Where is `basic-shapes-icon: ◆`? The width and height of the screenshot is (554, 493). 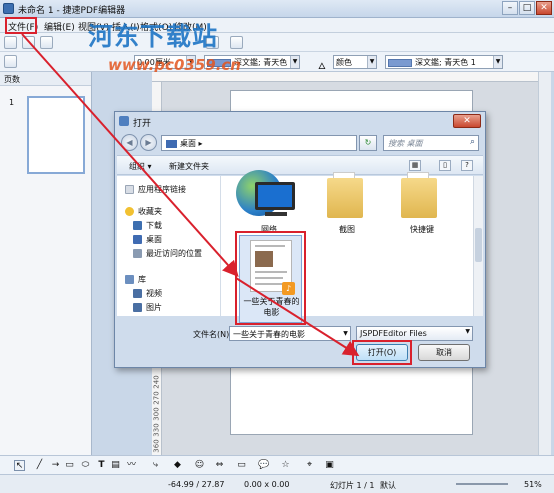
basic-shapes-icon: ◆ is located at coordinates (177, 465).